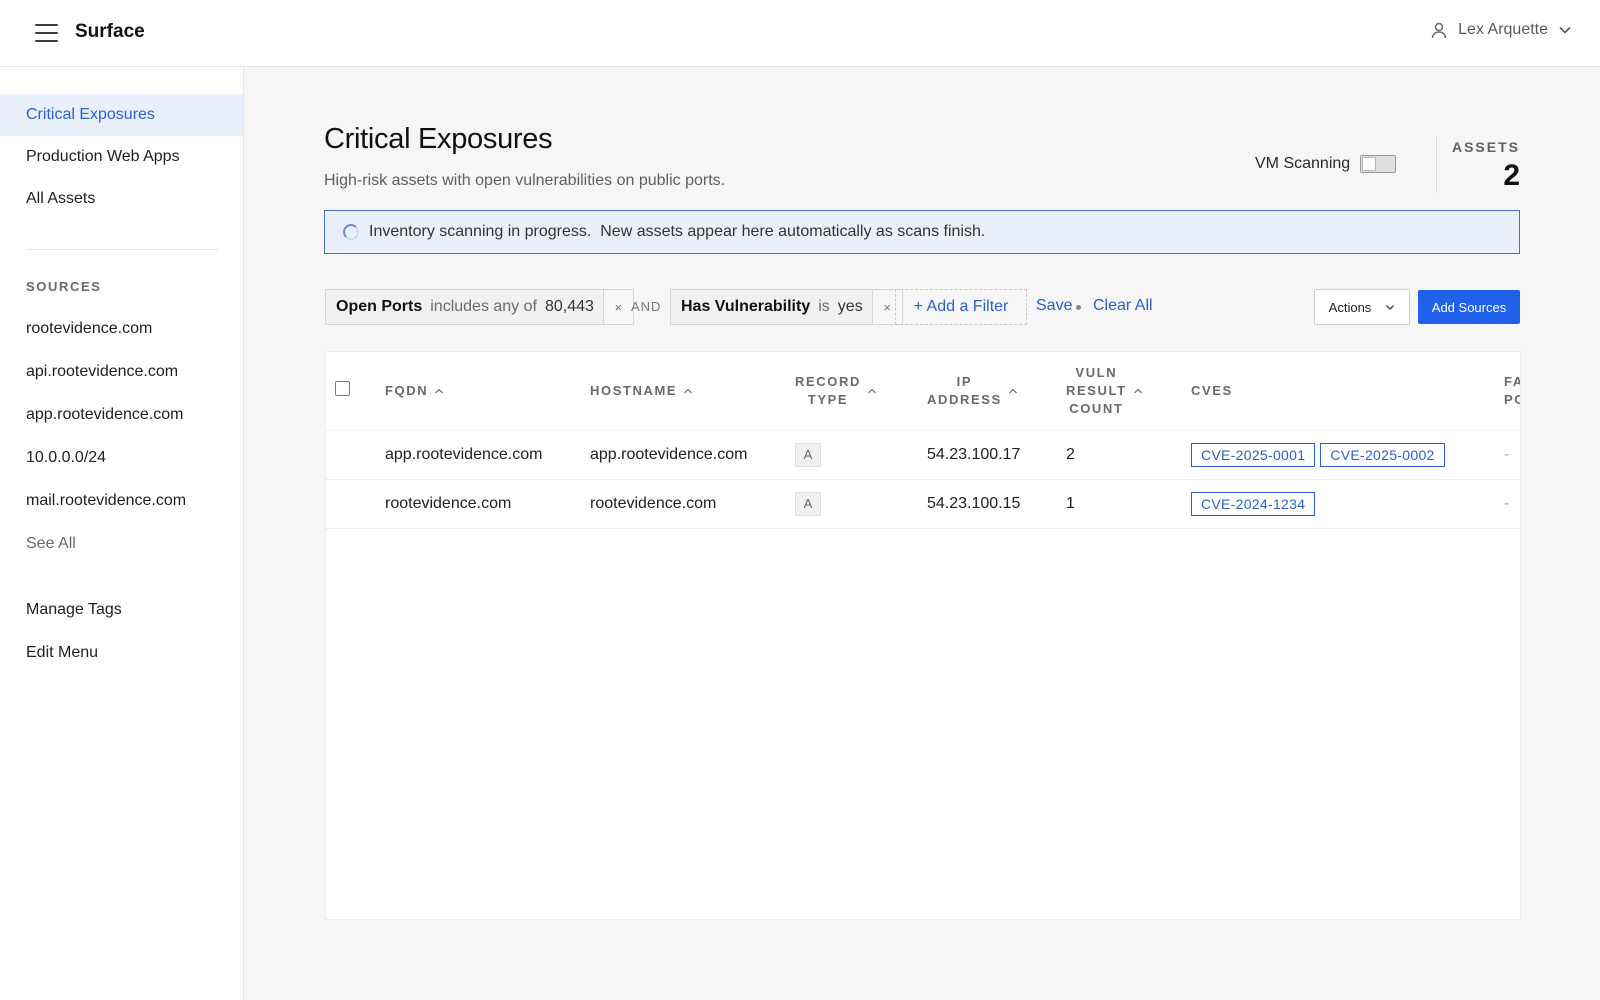  I want to click on sidebar-divider, so click(122, 249).